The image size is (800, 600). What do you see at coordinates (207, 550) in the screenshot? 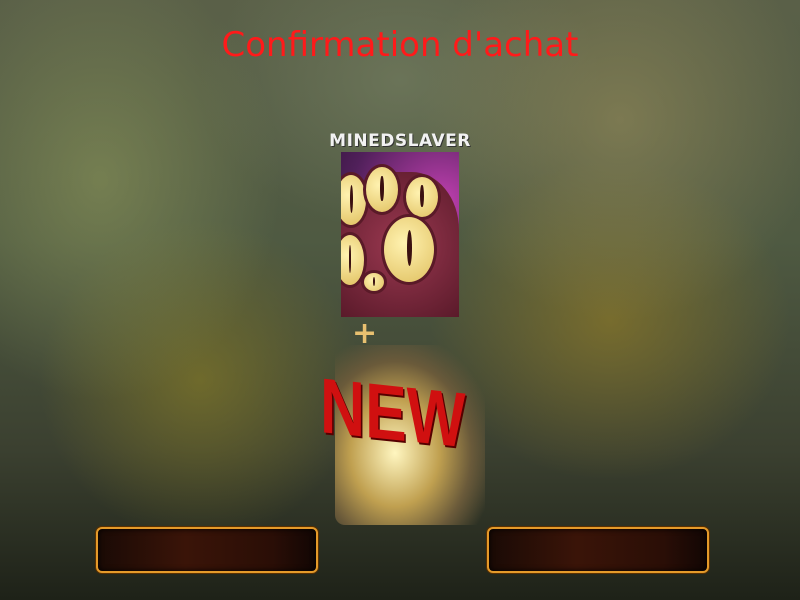
I see `cancel-button` at bounding box center [207, 550].